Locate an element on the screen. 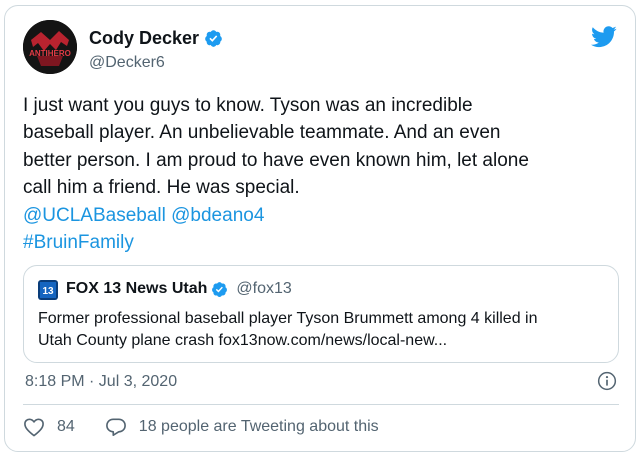 The width and height of the screenshot is (640, 456). avatar-image: ANTIHERO is located at coordinates (50, 47).